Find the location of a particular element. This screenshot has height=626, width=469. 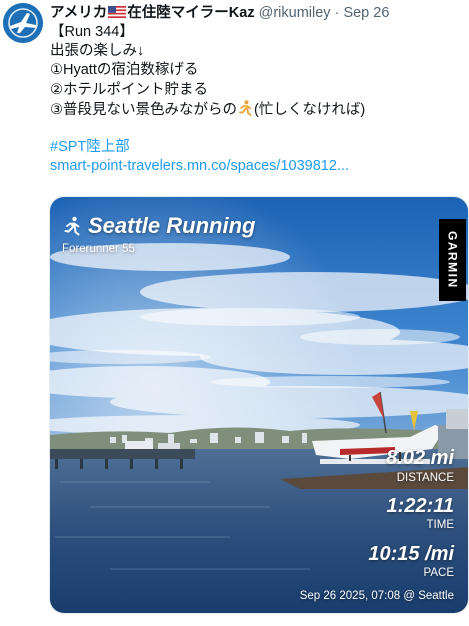

run-title: Seattle Running is located at coordinates (158, 226).